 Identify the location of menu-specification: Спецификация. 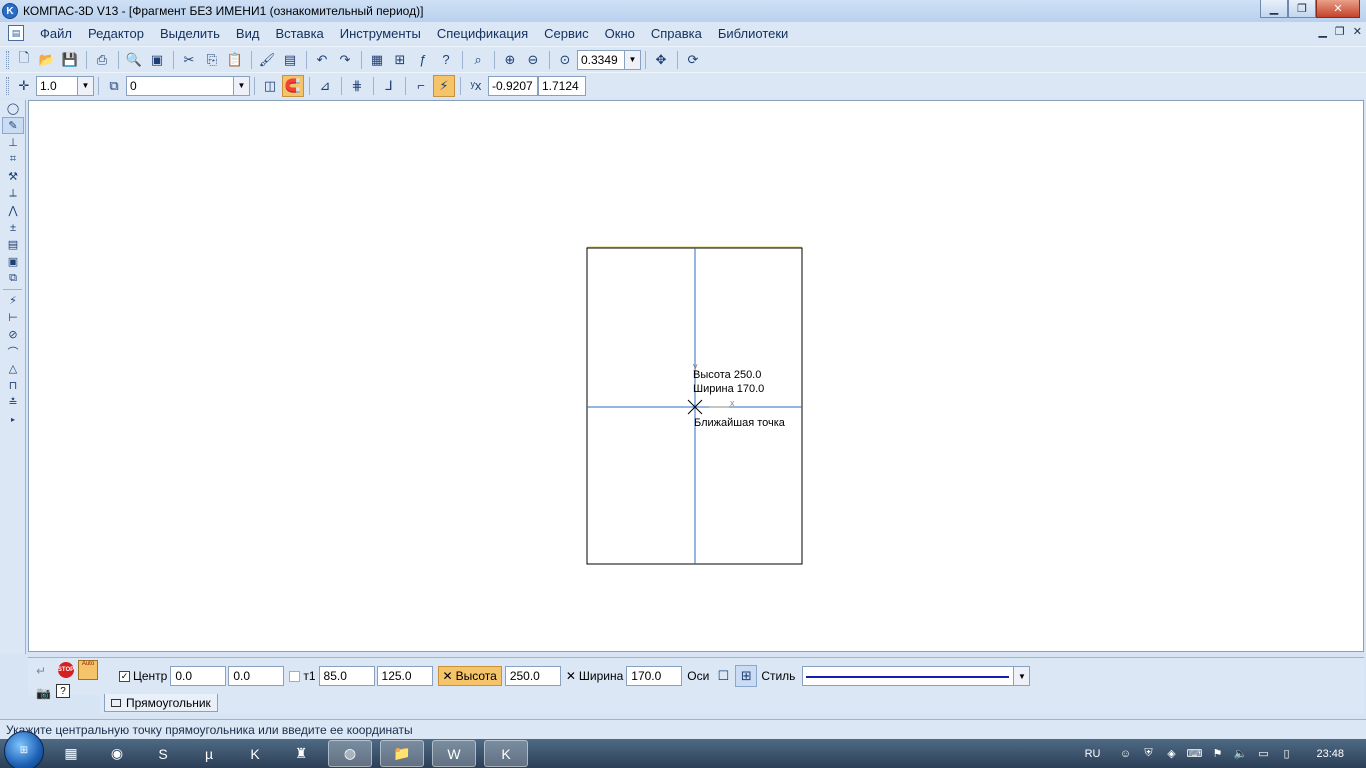
(482, 33).